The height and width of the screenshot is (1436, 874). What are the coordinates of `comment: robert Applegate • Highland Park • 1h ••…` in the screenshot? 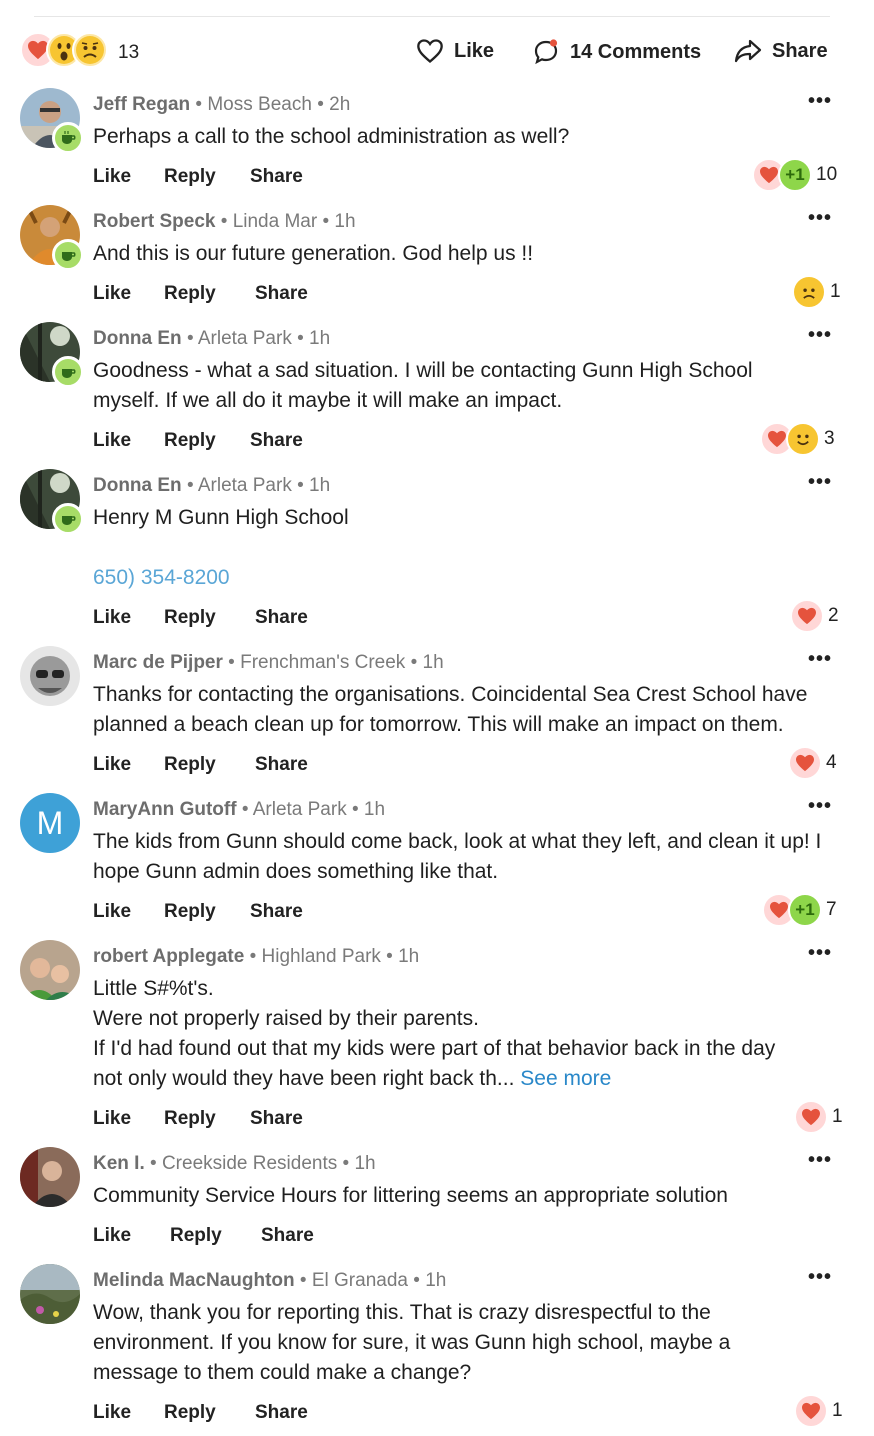 It's located at (437, 1040).